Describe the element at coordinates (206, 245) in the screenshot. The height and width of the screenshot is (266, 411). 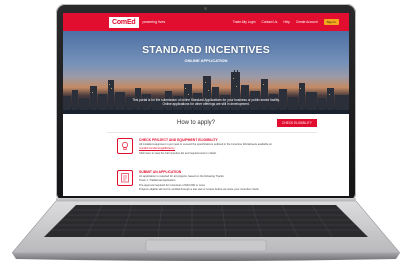
I see `trackpad` at that location.